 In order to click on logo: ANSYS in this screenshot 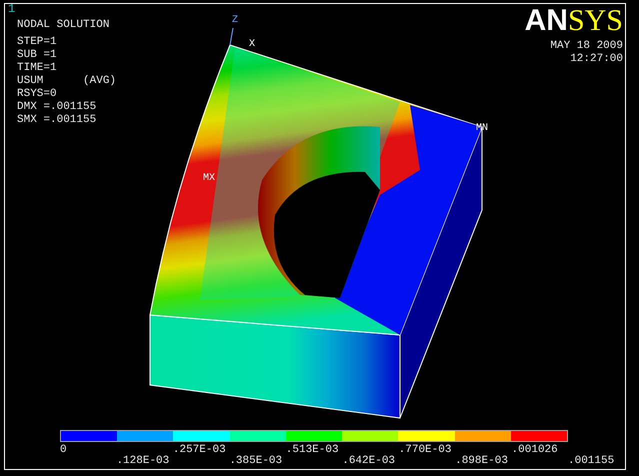, I will do `click(573, 21)`.